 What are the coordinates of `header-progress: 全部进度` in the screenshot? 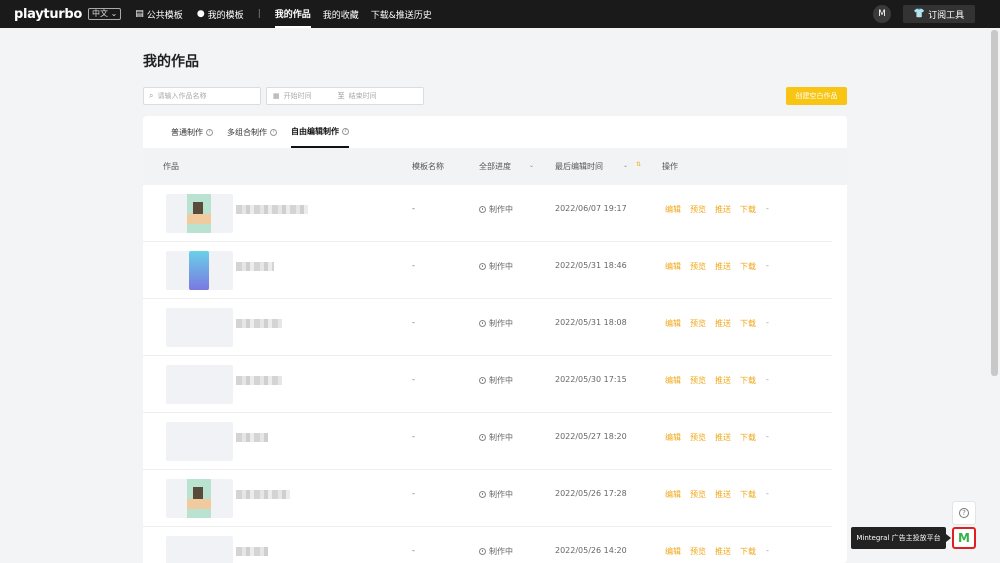 It's located at (495, 166).